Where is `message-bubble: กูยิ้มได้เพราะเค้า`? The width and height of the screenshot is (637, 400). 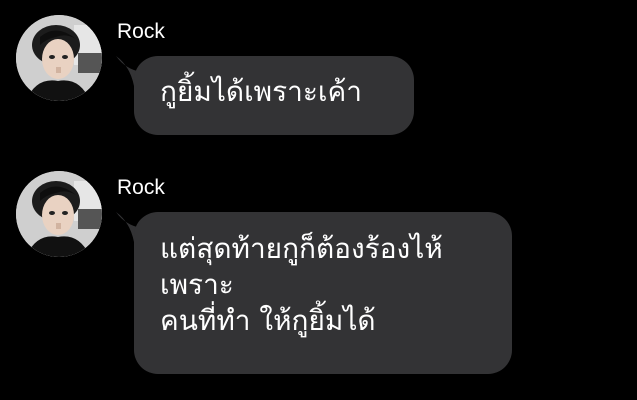
message-bubble: กูยิ้มได้เพราะเค้า is located at coordinates (274, 95).